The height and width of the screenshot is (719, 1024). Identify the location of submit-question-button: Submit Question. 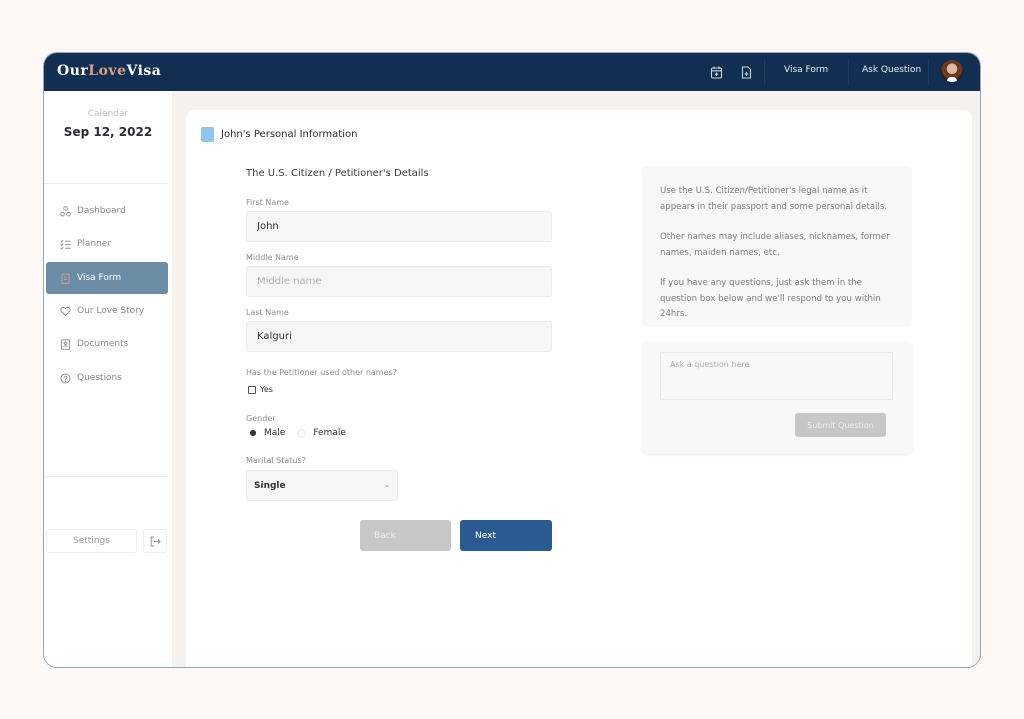
(840, 425).